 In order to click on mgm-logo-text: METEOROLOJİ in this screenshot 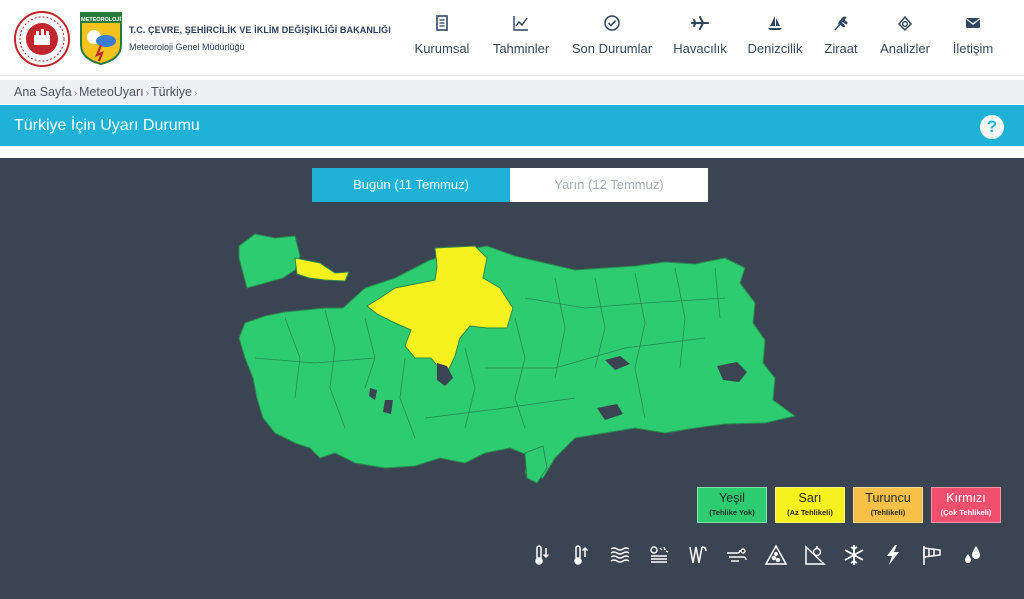, I will do `click(101, 19)`.